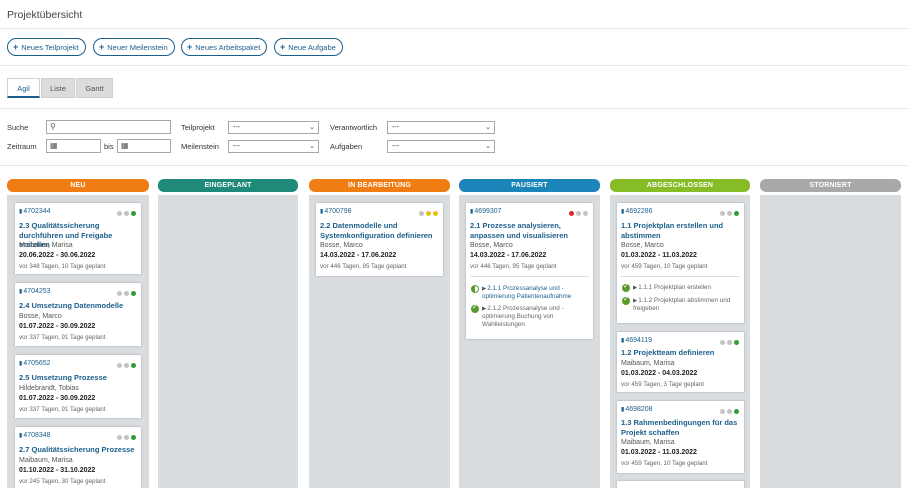 This screenshot has height=488, width=908. What do you see at coordinates (94, 88) in the screenshot?
I see `tab-gantt: Gantt` at bounding box center [94, 88].